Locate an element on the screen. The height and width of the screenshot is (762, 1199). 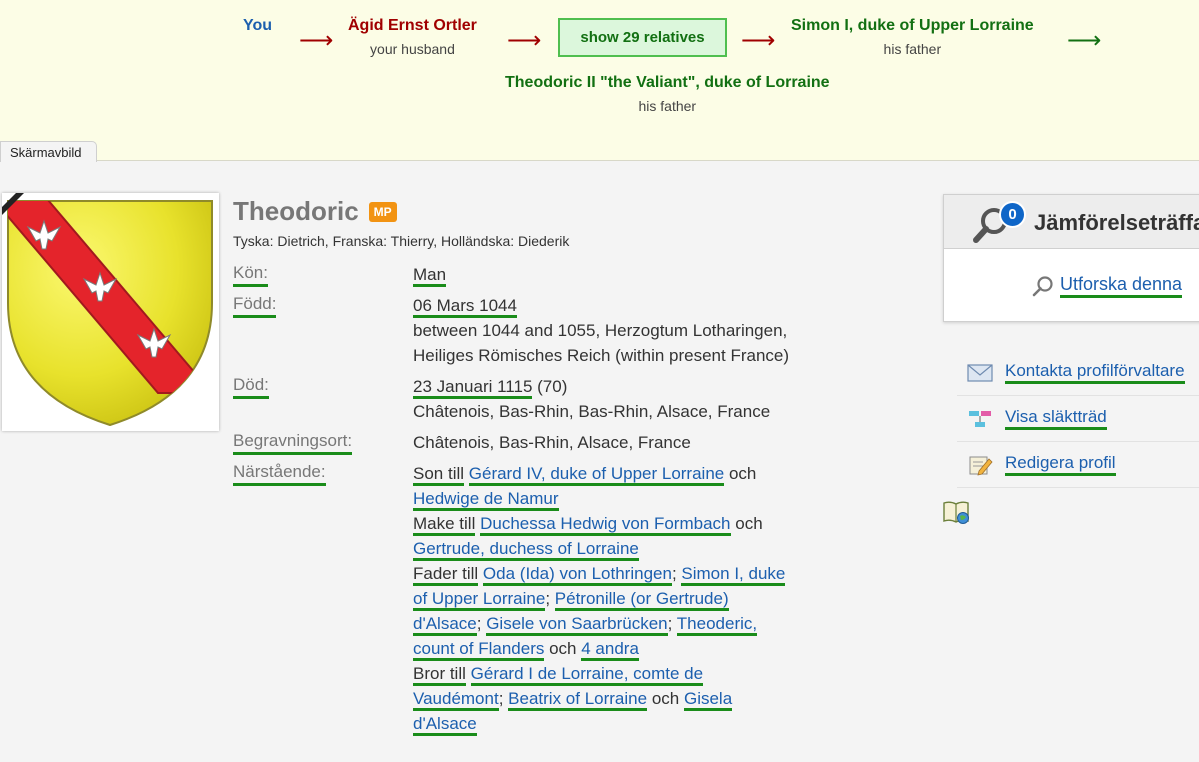
comparison-header: 0 Jämförelseträffar is located at coordinates (1071, 222).